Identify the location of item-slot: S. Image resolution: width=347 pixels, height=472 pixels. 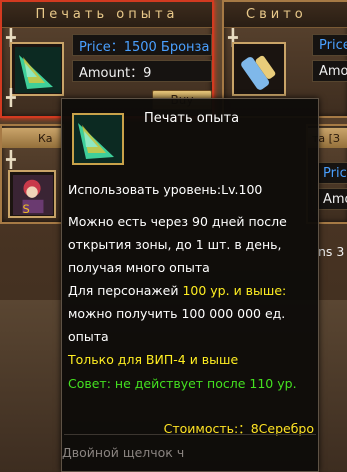
(32, 194).